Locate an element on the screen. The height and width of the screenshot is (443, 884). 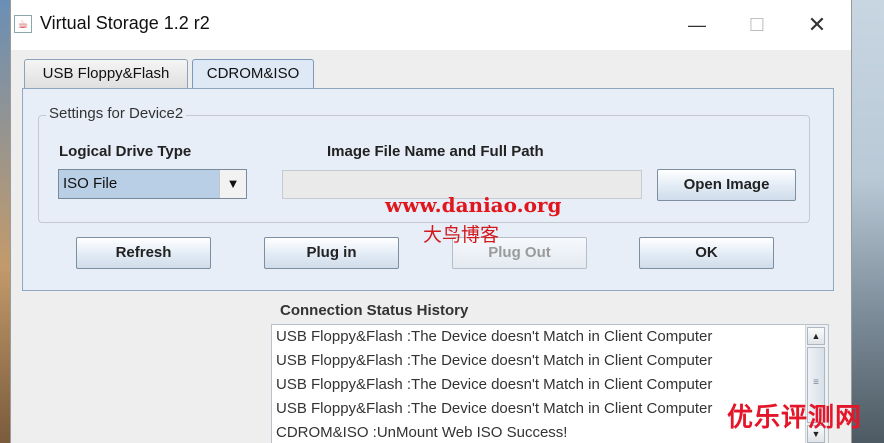
drive-type-select: ISO File ▼ is located at coordinates (152, 184).